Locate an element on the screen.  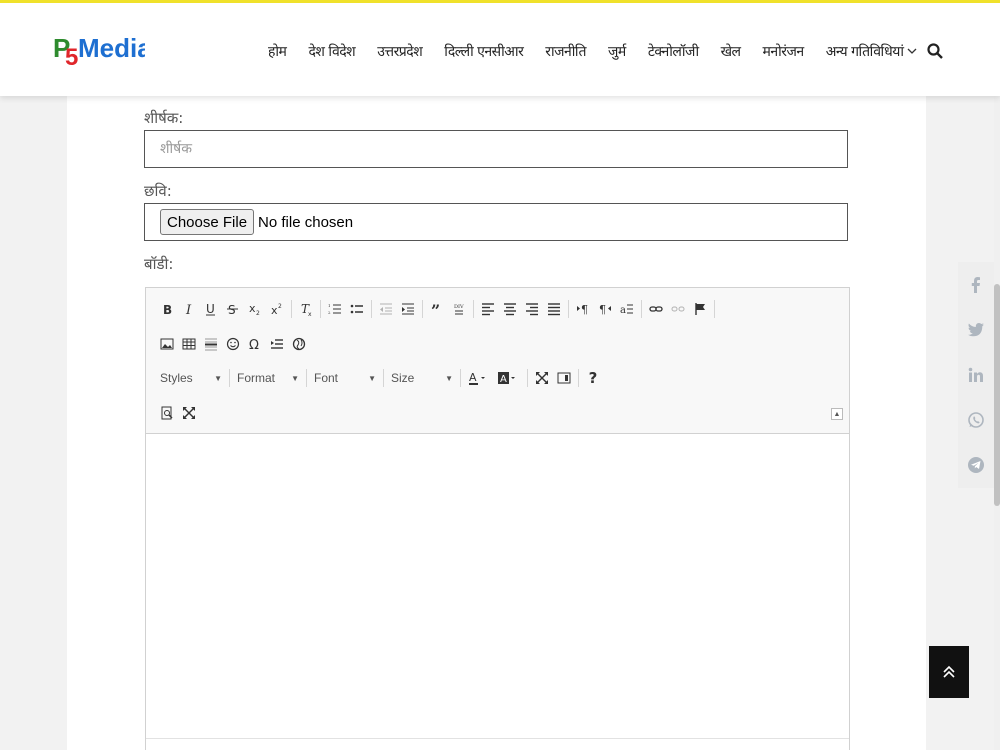
nav-item-world: देश विदेश is located at coordinates (331, 51).